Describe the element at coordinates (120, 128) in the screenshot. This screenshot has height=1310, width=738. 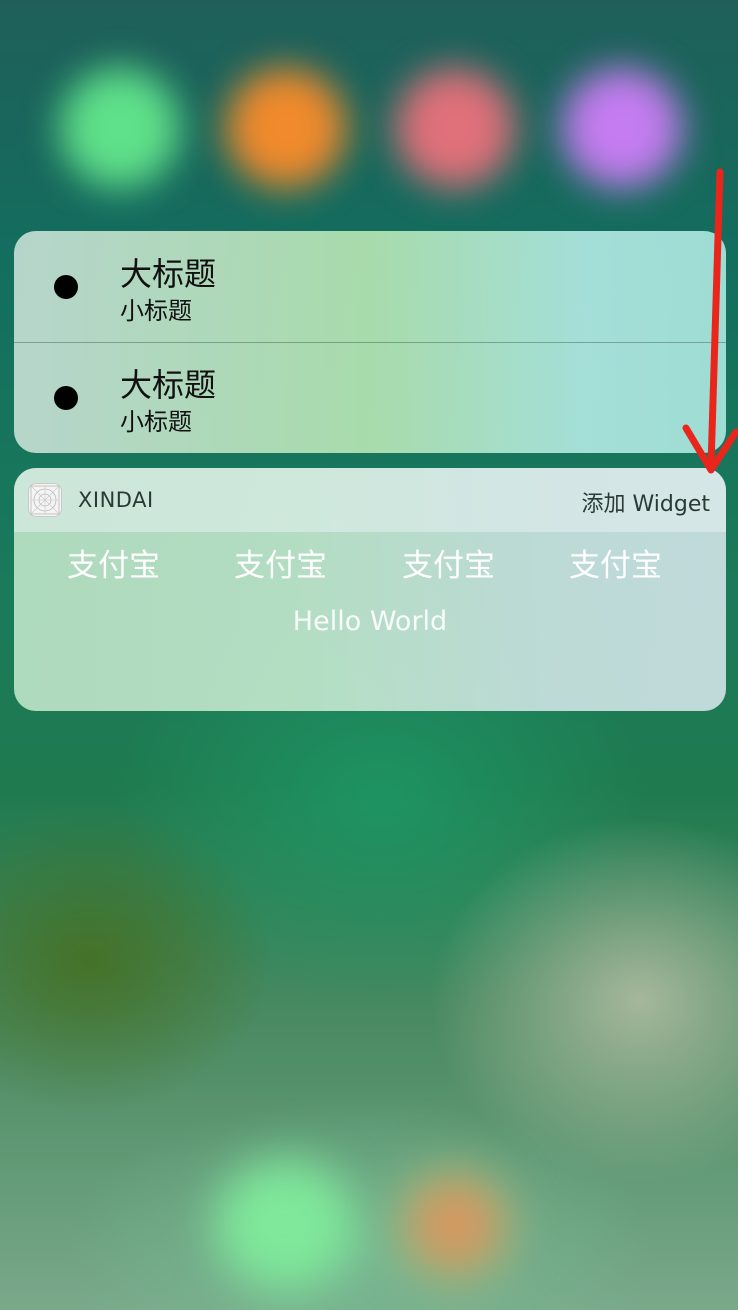
I see `blurred-app-icon-green` at that location.